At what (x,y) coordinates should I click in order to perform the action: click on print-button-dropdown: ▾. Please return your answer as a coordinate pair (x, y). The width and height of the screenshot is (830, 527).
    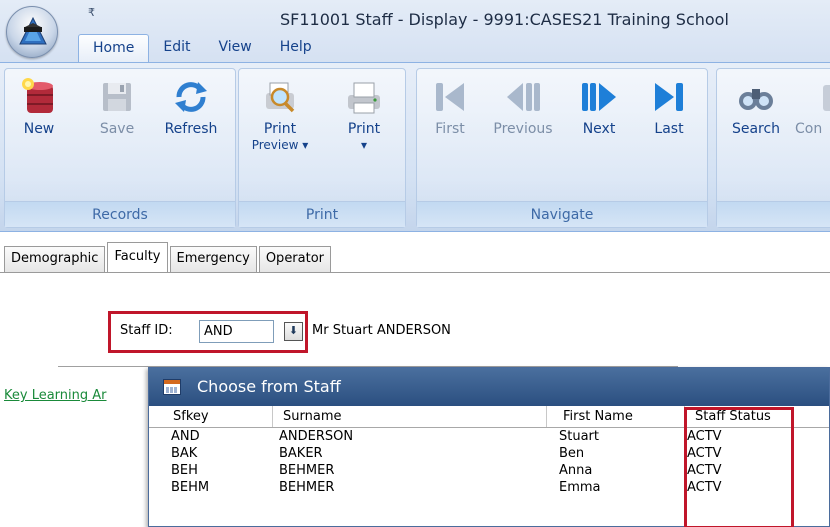
    Looking at the image, I should click on (364, 145).